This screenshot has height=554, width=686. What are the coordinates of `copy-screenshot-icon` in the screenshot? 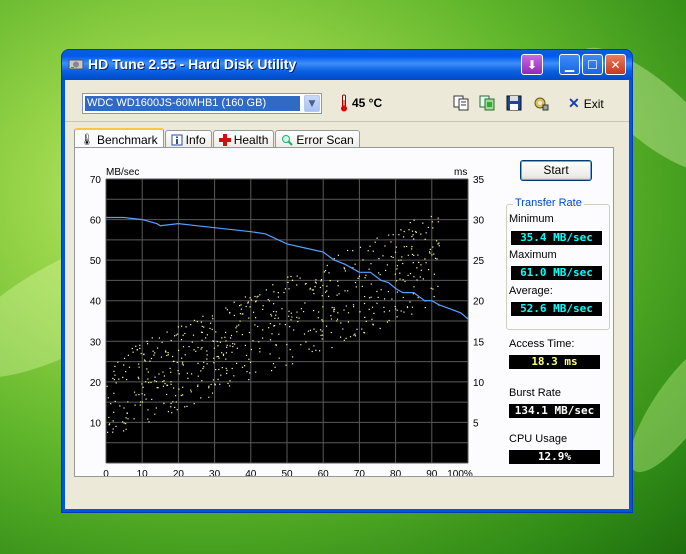 It's located at (487, 103).